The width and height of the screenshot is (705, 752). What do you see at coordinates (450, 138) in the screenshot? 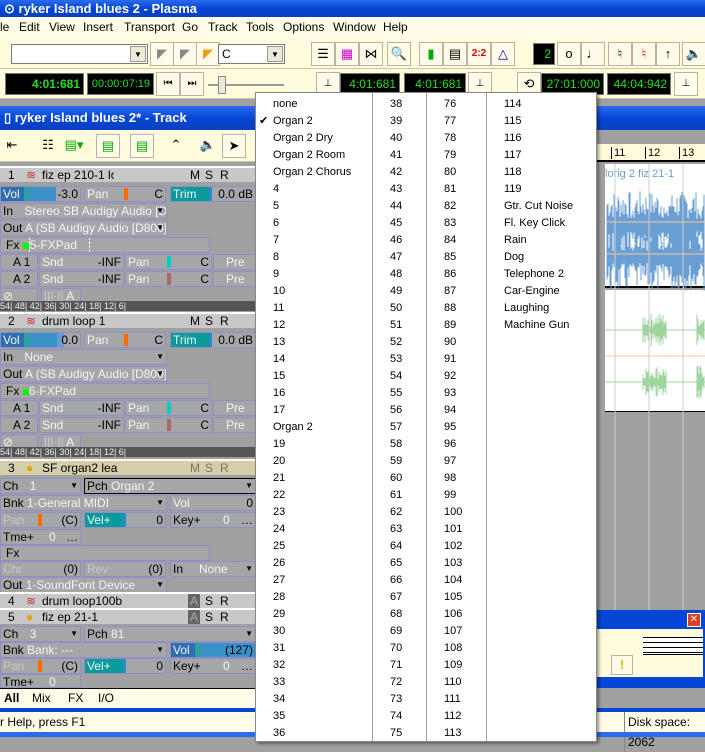
I see `menu-item: 78` at bounding box center [450, 138].